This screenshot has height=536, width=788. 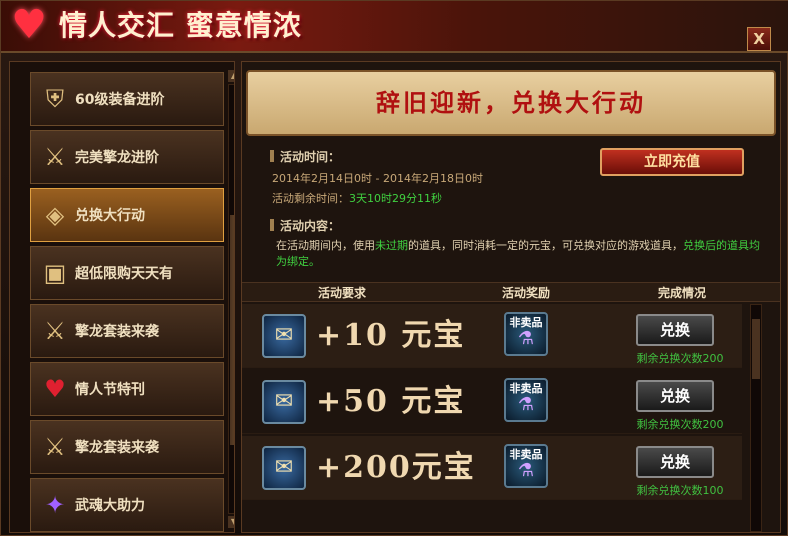 I want to click on sidebar-item-limited-purchase: ▣ 超低限购天天有, so click(x=127, y=273).